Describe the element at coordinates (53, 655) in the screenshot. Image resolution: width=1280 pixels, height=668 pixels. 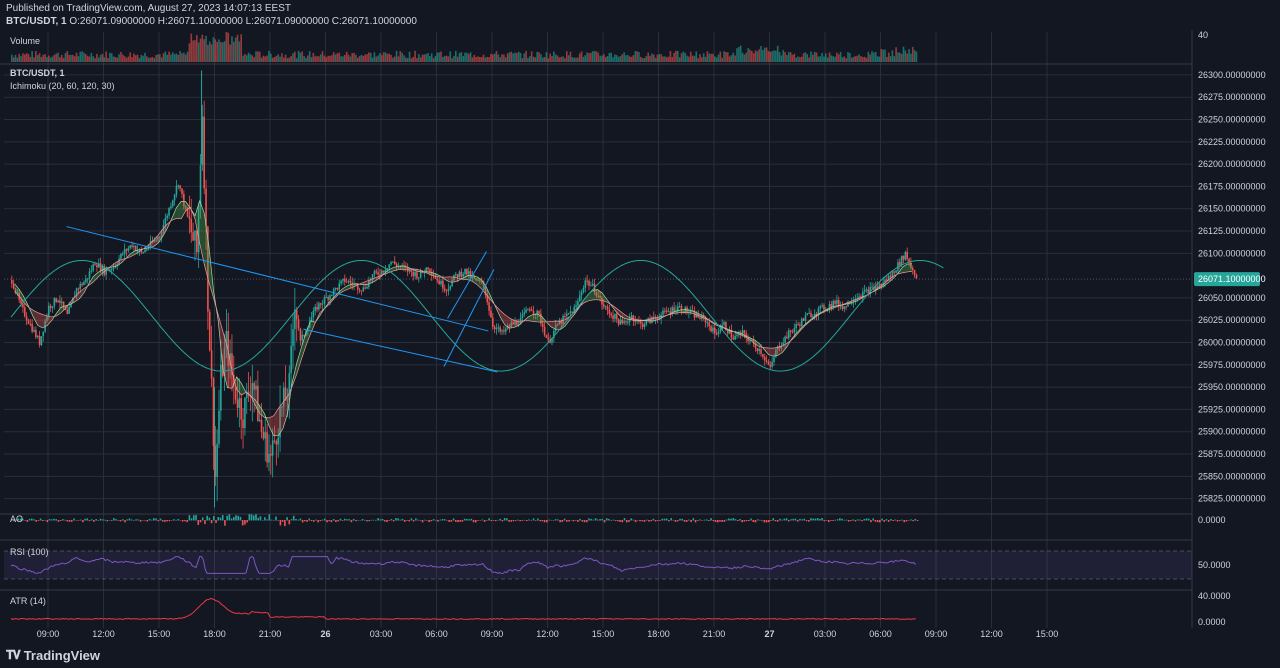
I see `brand: 𝐓𝐕 TradingView` at that location.